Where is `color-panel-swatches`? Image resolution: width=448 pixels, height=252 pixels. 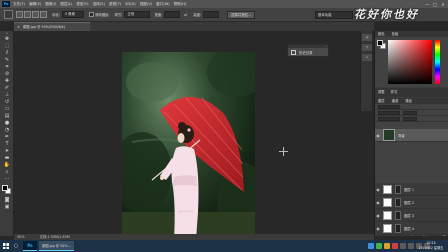 color-panel-swatches is located at coordinates (382, 45).